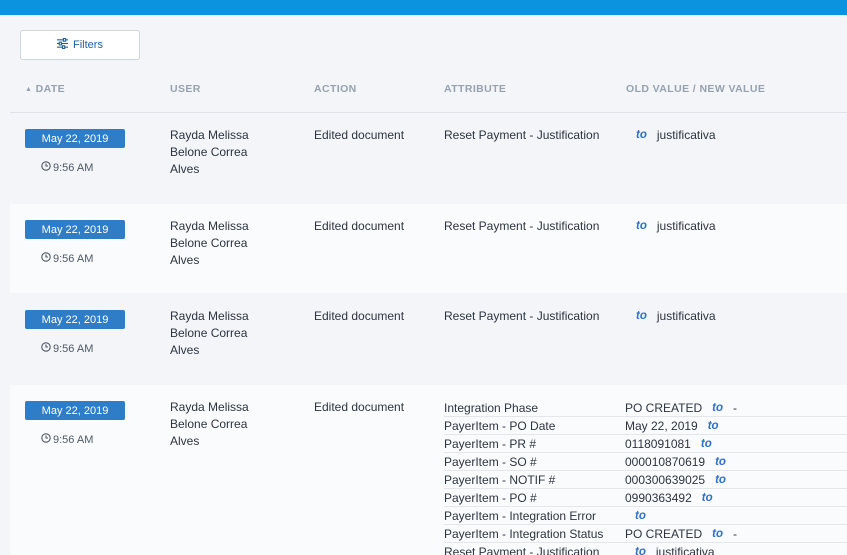  I want to click on value-change: 000010870619 to, so click(736, 462).